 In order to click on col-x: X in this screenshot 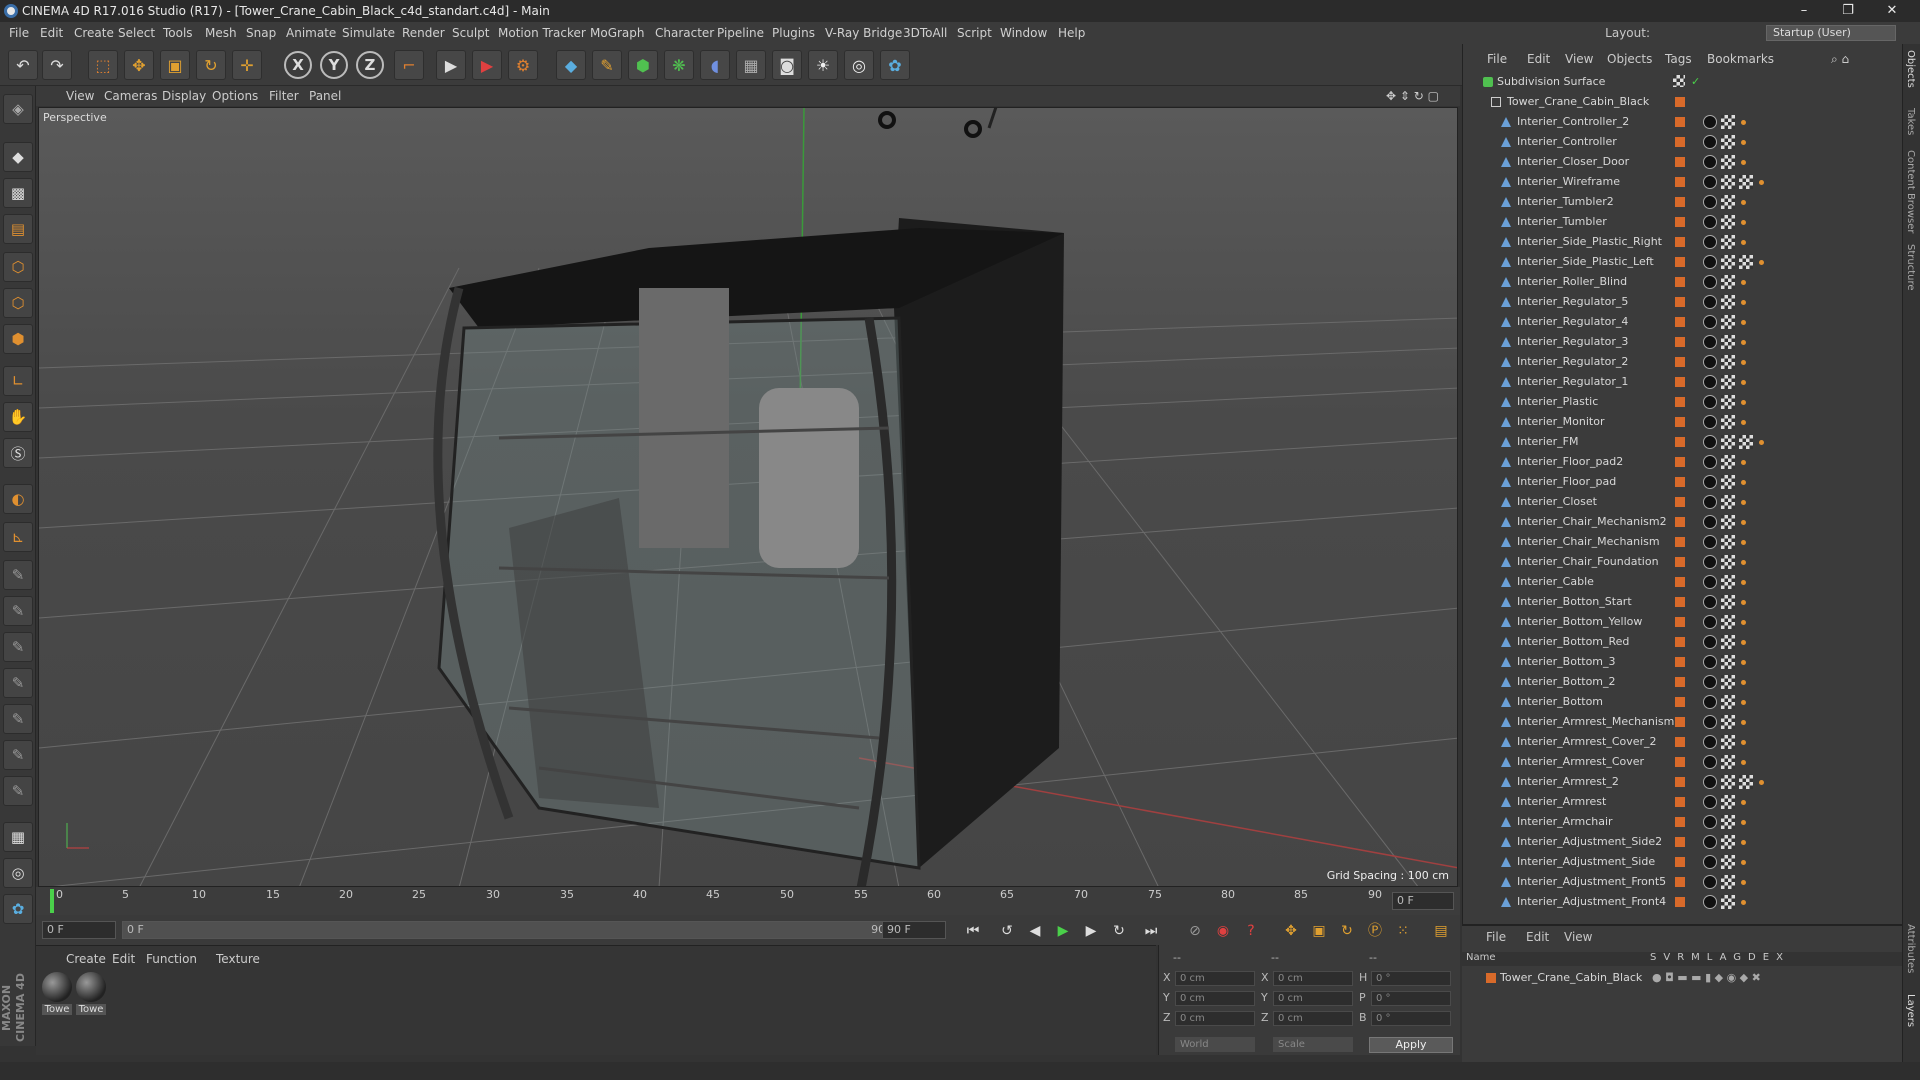, I will do `click(1783, 957)`.